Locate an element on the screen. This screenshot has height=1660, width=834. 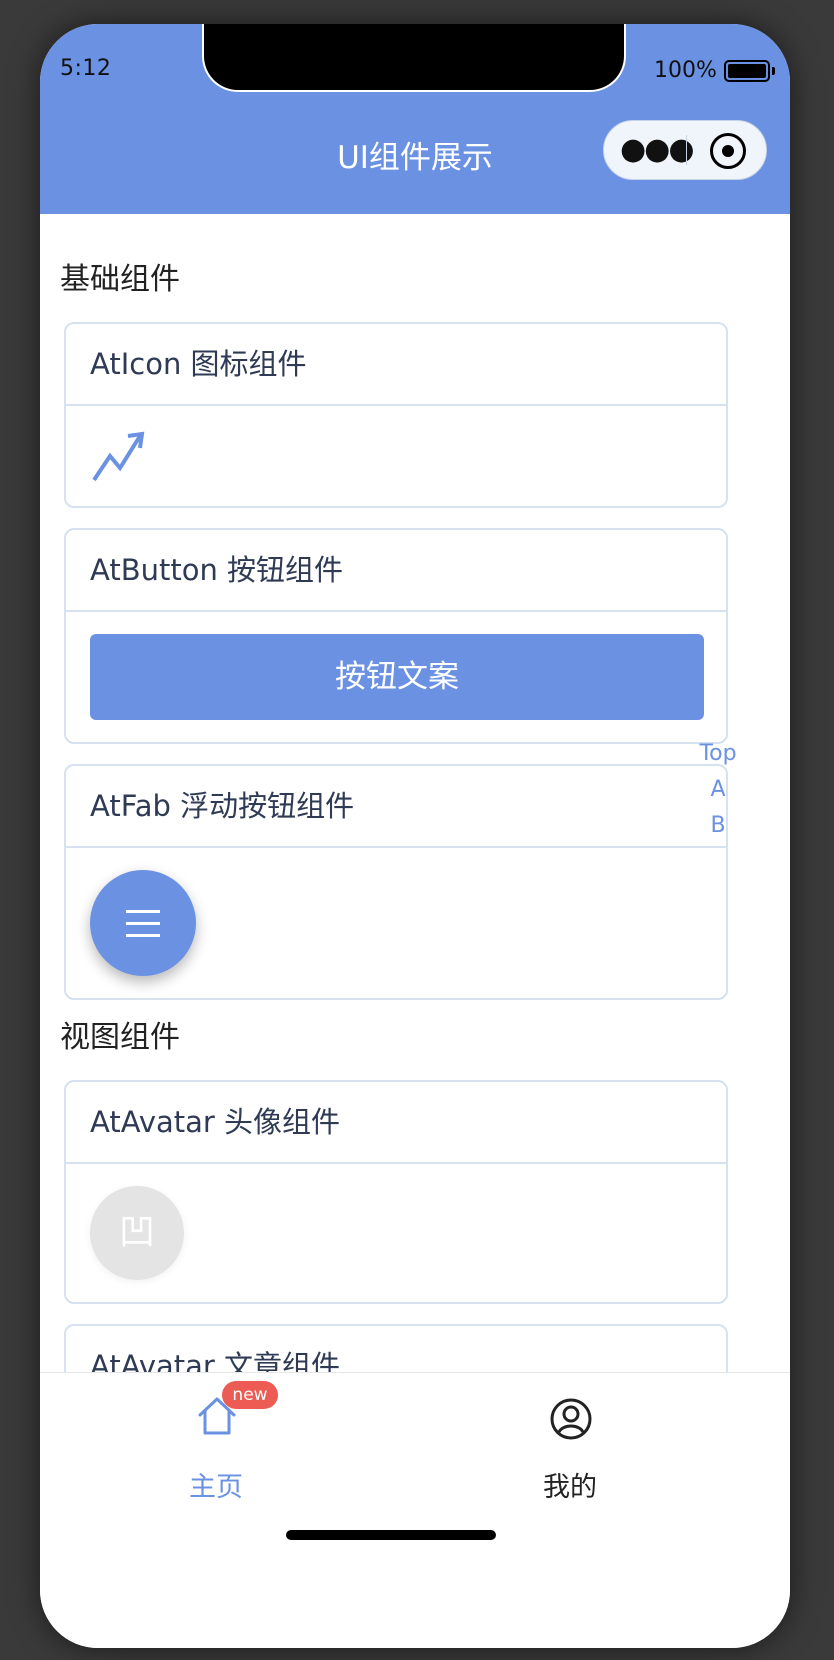
battery-icon is located at coordinates (749, 71).